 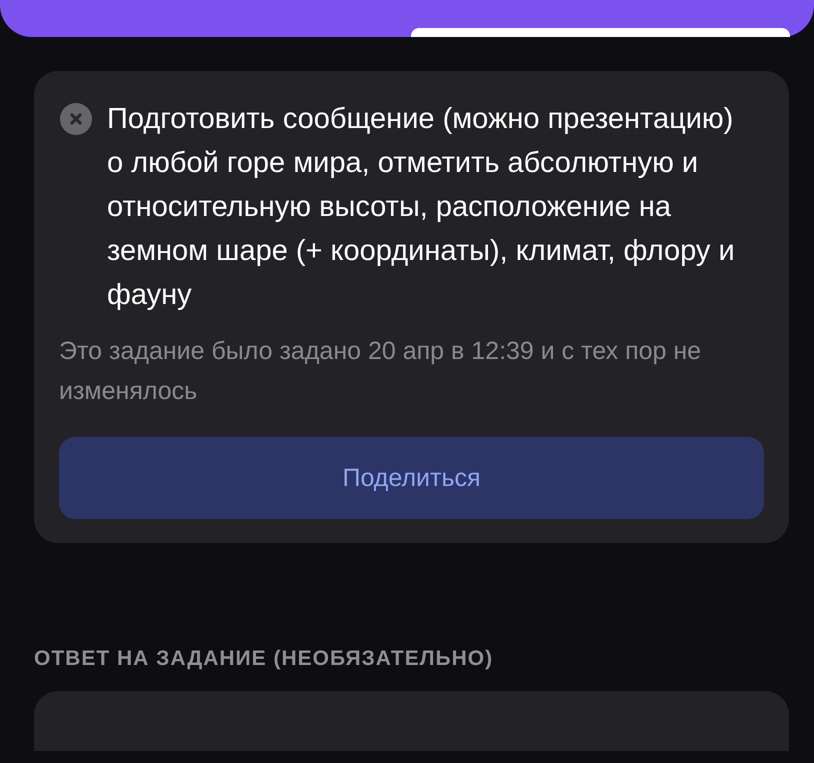 What do you see at coordinates (411, 478) in the screenshot?
I see `share-button: Поделиться` at bounding box center [411, 478].